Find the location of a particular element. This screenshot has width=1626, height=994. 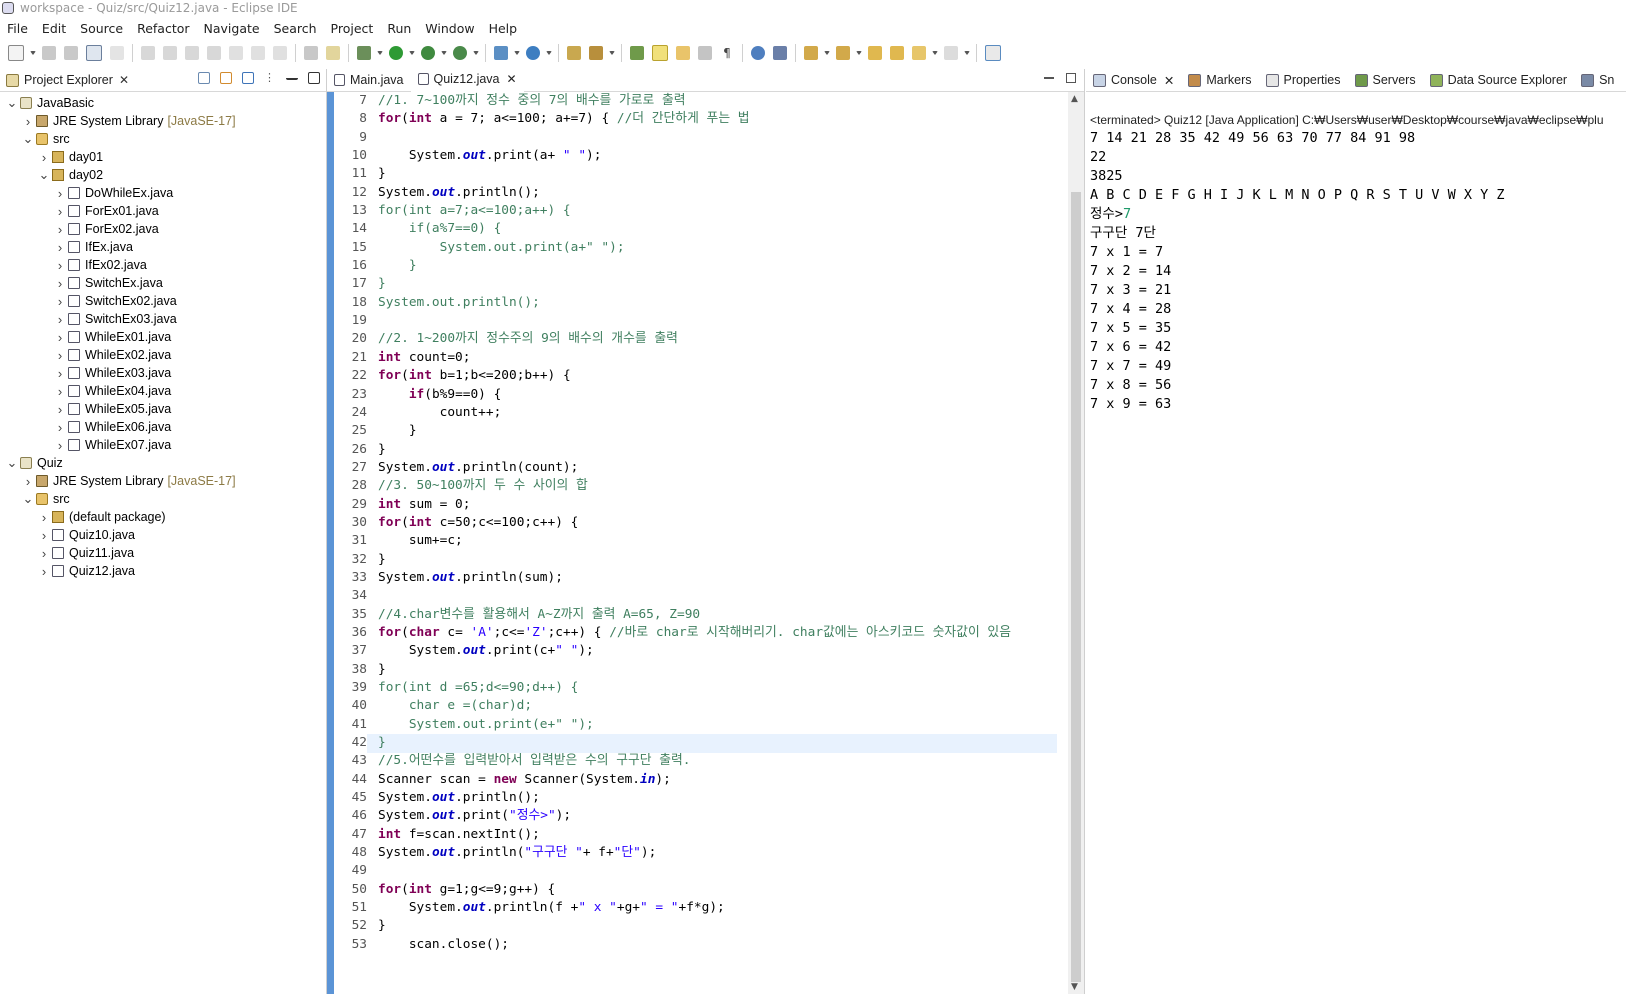

tree-item: › (default package) is located at coordinates (163, 517).